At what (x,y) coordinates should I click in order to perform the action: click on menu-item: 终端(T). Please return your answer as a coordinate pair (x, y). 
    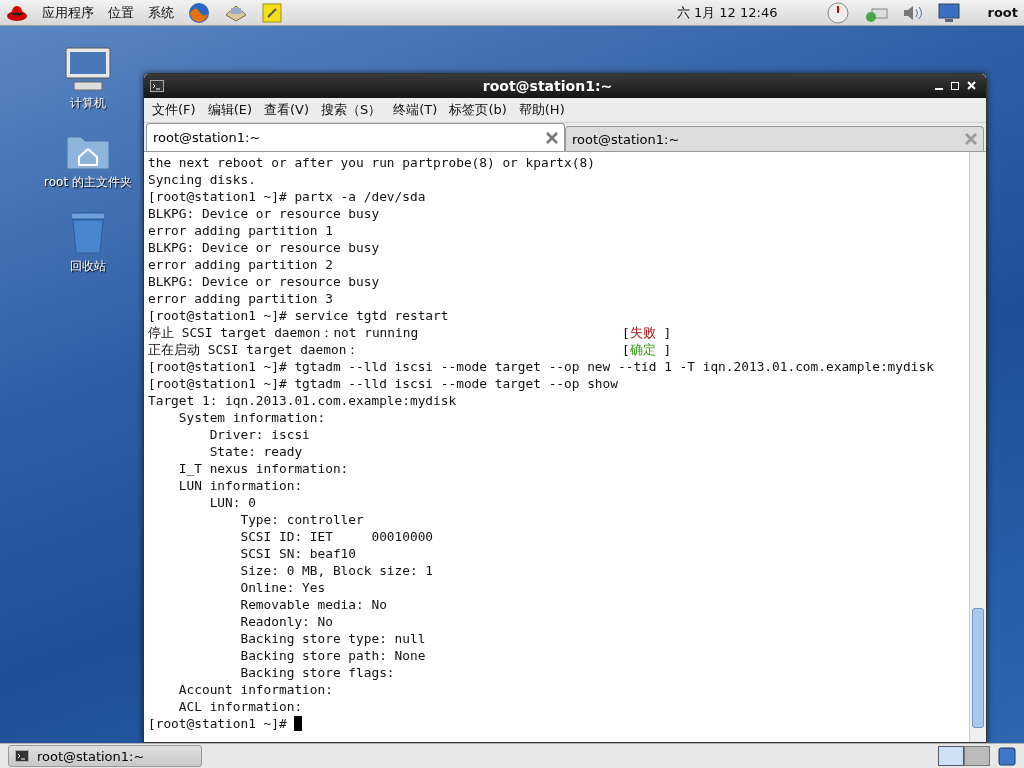
    Looking at the image, I should click on (415, 110).